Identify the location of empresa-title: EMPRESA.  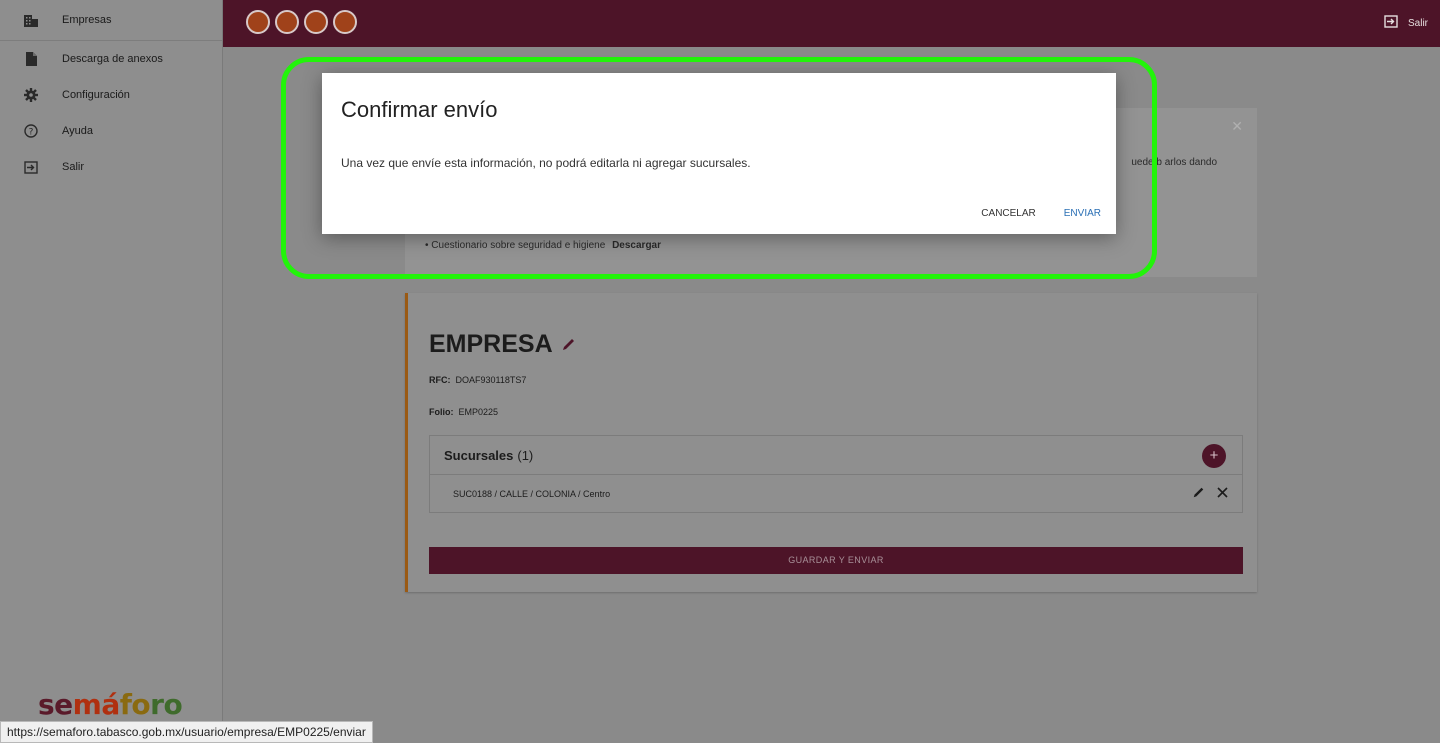
(502, 344).